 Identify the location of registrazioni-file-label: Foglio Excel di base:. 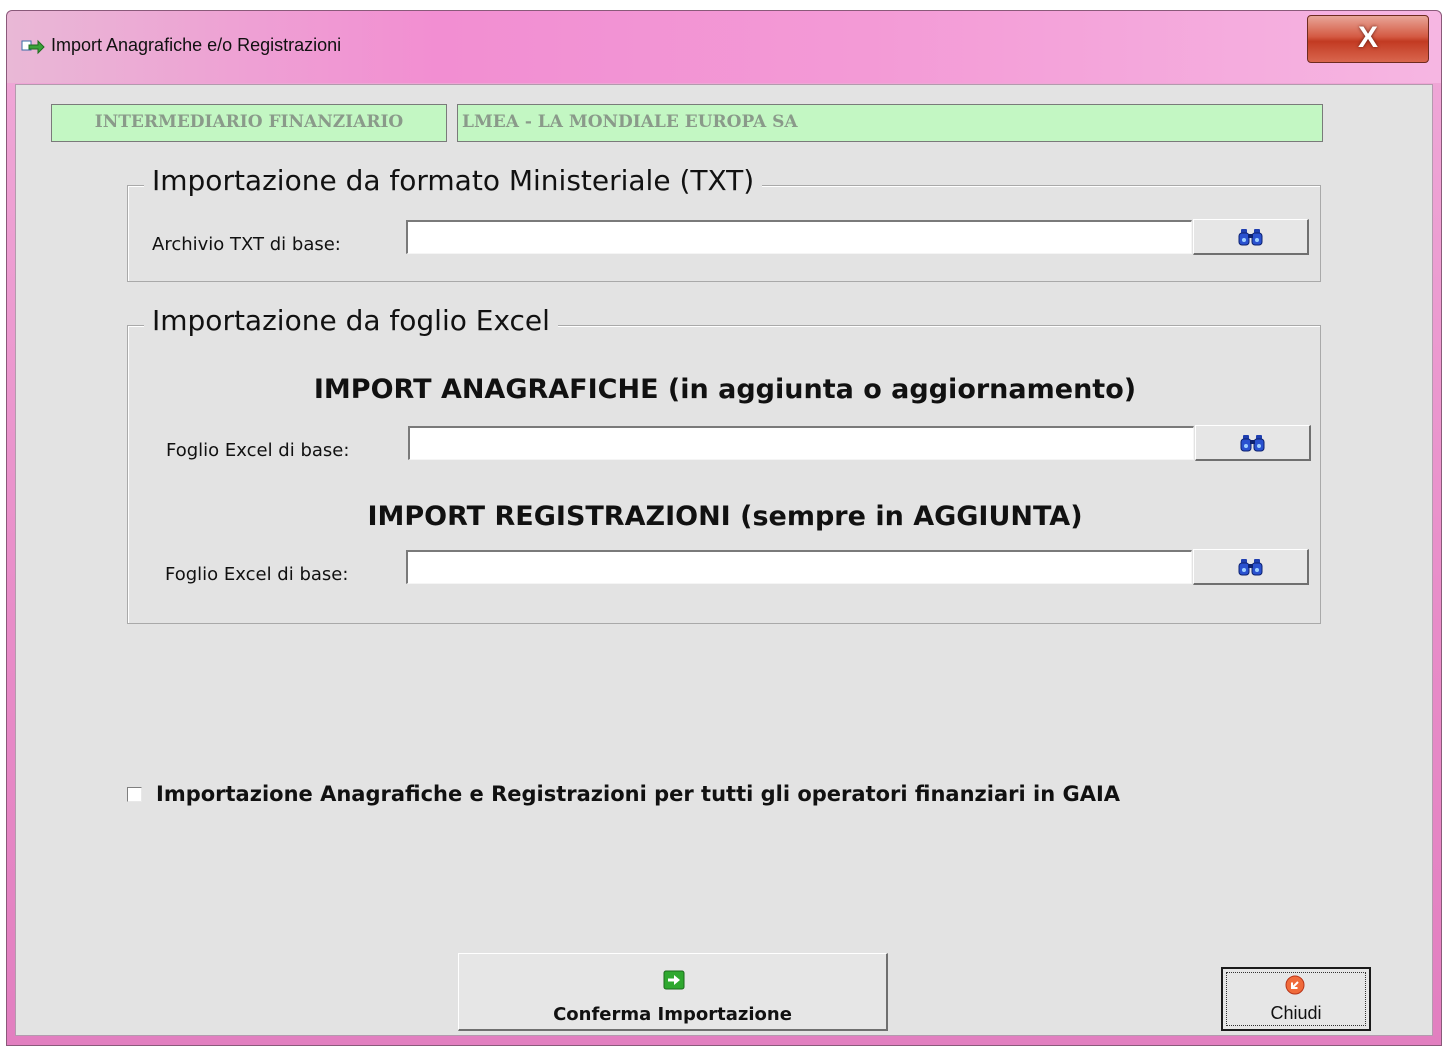
(257, 574).